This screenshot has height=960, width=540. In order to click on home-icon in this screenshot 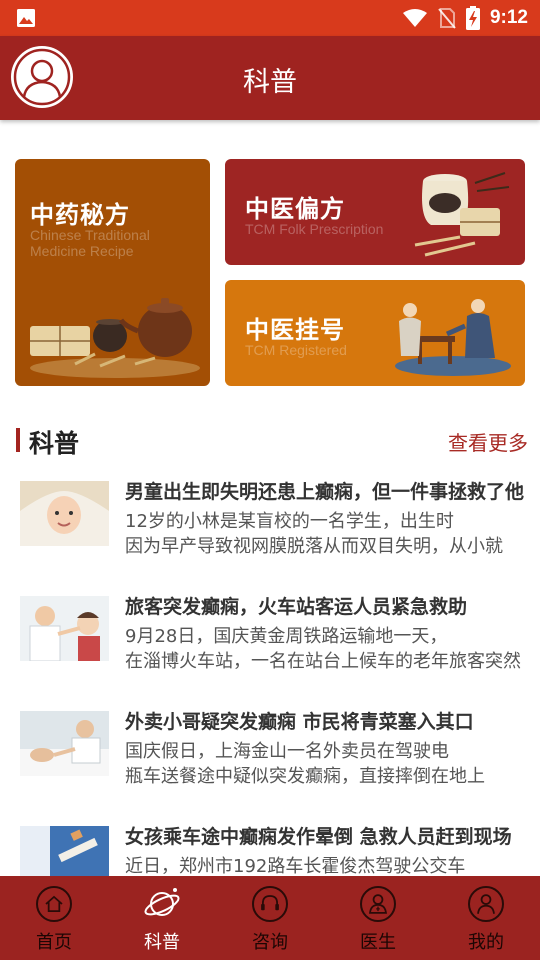, I will do `click(54, 904)`.